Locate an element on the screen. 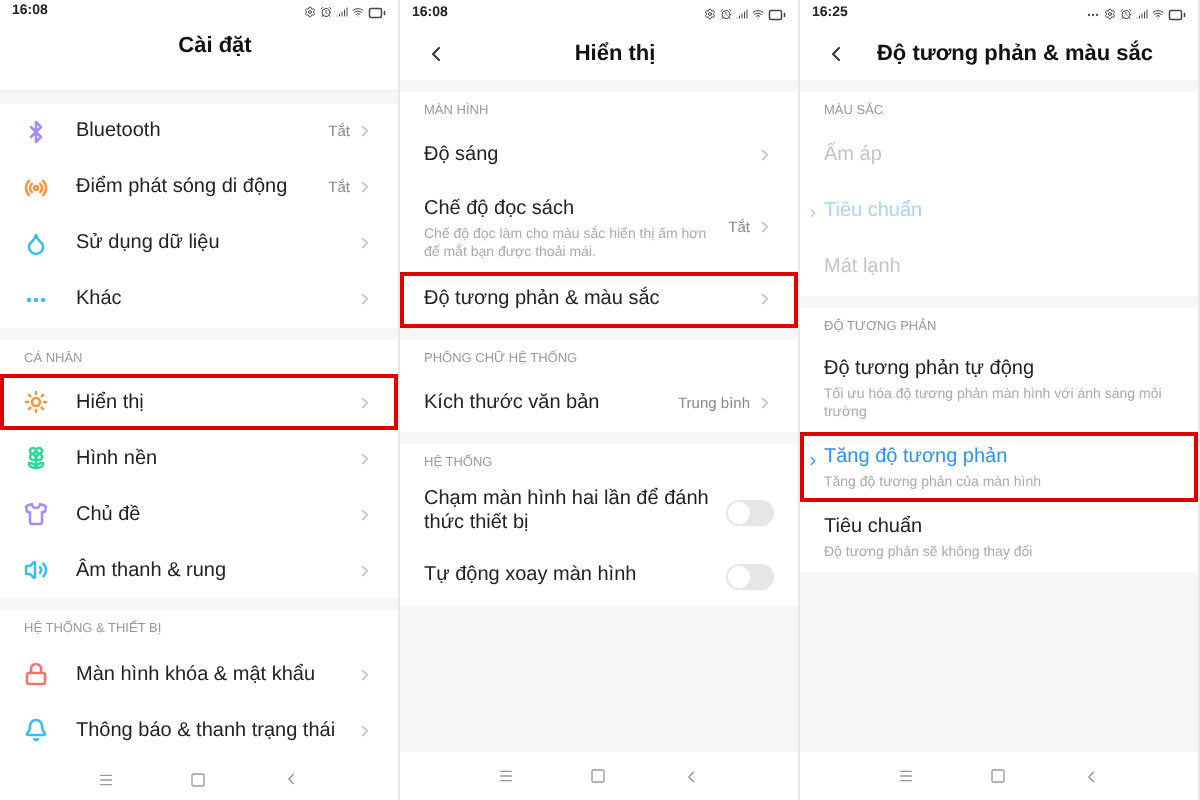 Image resolution: width=1200 pixels, height=800 pixels. row-label: Hiển thị is located at coordinates (111, 403).